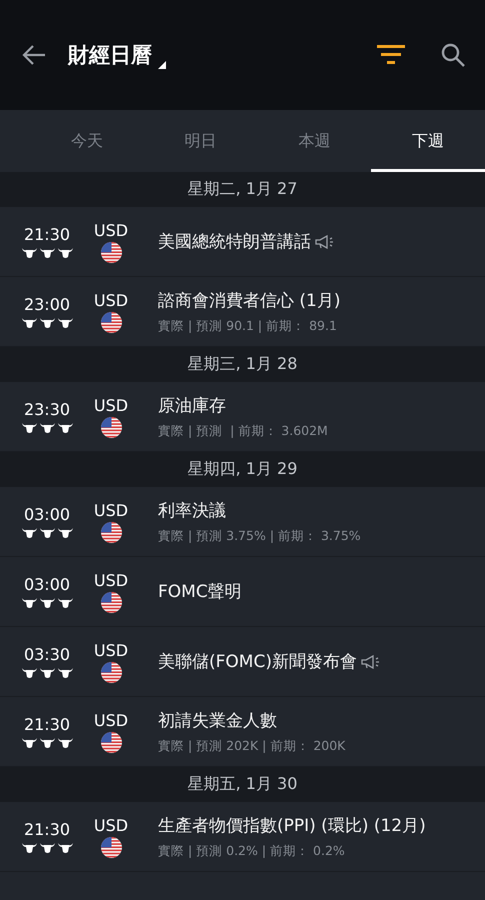 The image size is (485, 900). Describe the element at coordinates (242, 364) in the screenshot. I see `date-header: 星期三, 1月 28` at that location.